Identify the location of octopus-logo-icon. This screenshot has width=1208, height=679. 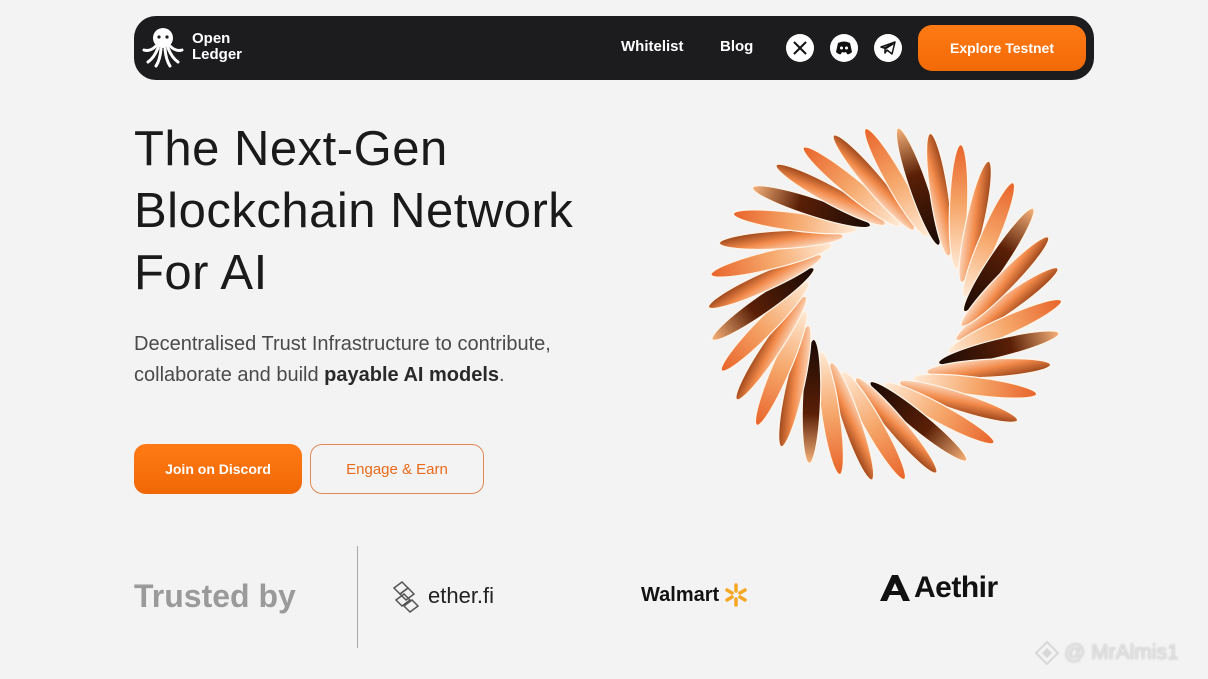
(163, 48).